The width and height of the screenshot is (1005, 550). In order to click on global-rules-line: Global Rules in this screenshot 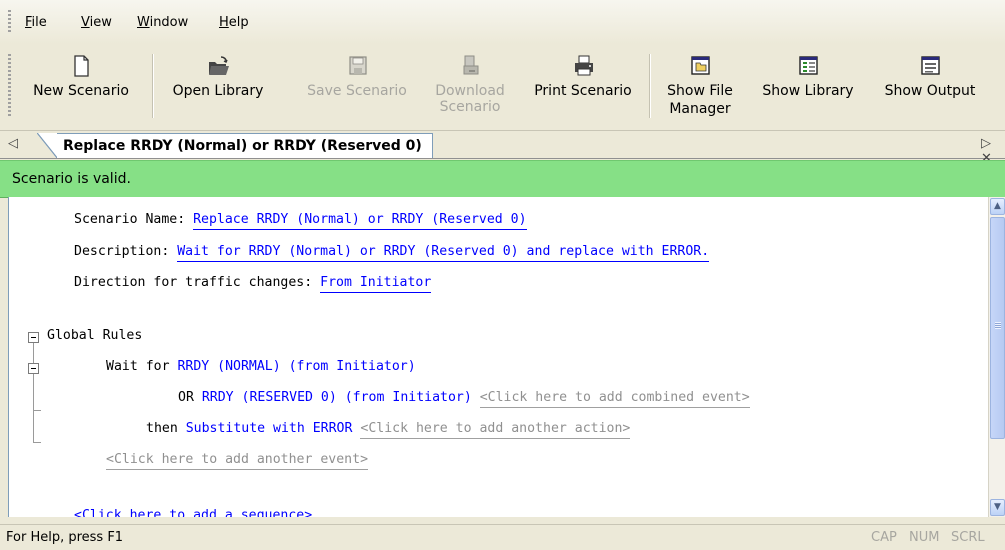, I will do `click(94, 335)`.